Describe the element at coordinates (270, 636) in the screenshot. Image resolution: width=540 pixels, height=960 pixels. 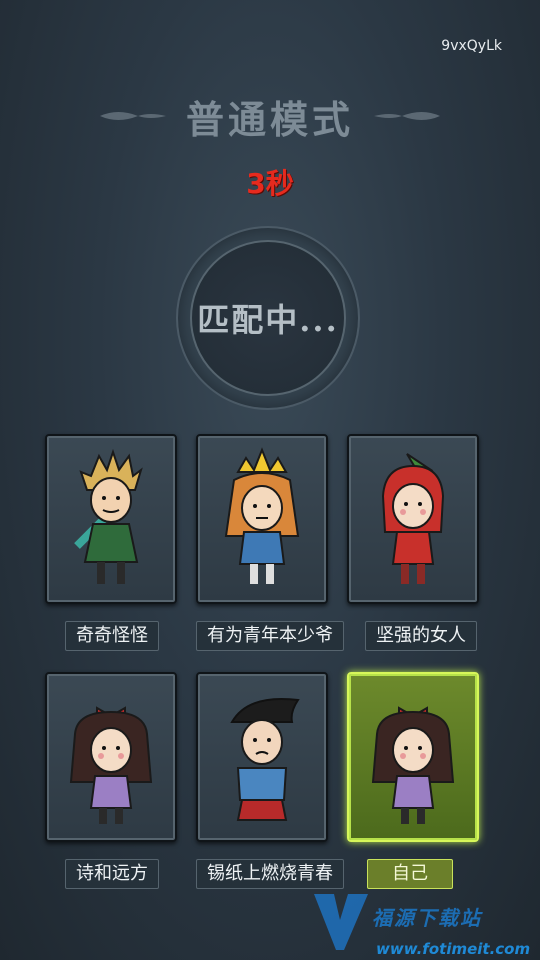
I see `player-name: 有为青年本少爷` at that location.